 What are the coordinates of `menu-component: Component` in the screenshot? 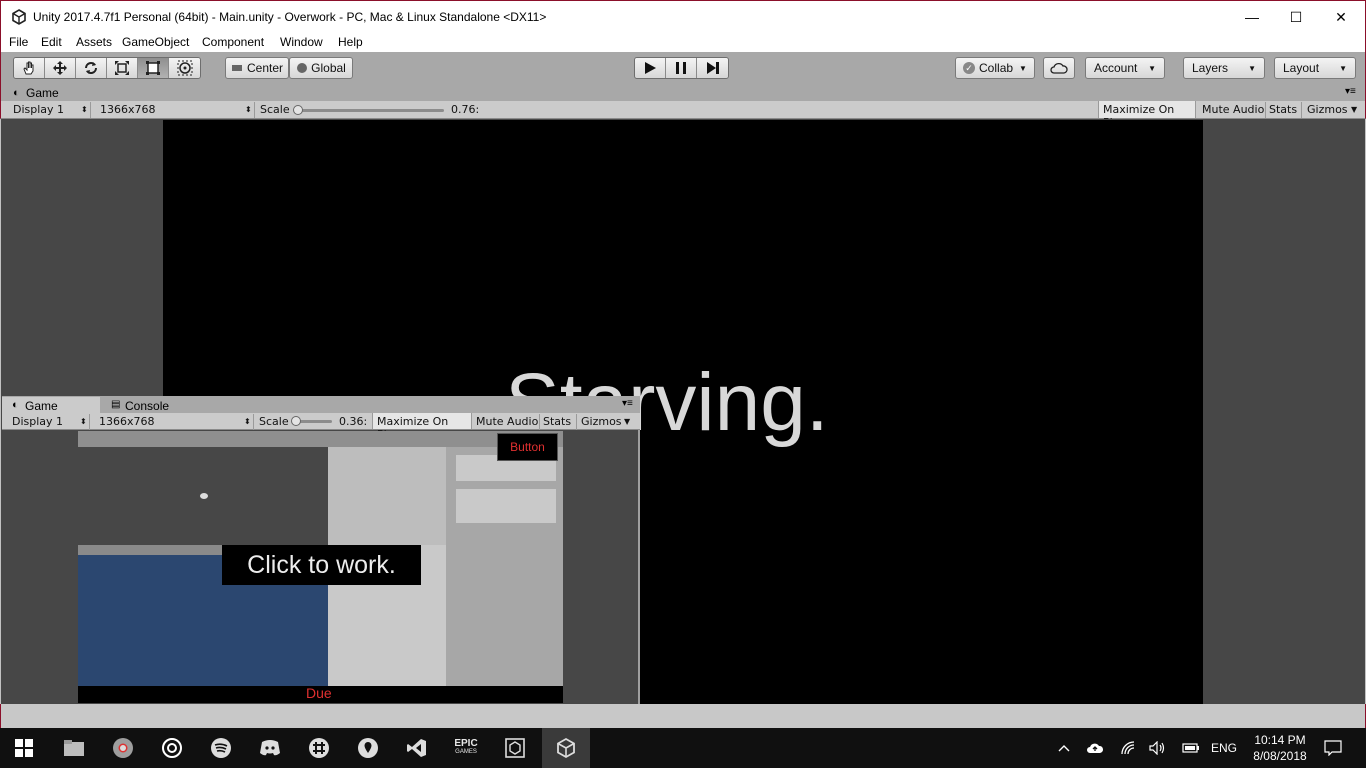 It's located at (233, 42).